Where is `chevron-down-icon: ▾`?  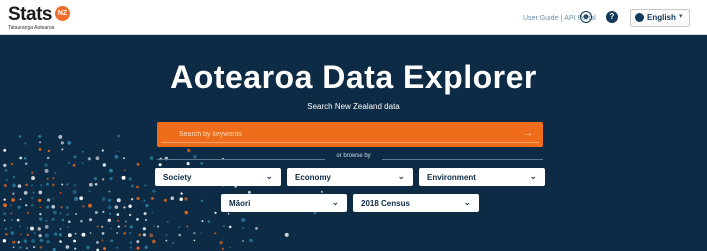 chevron-down-icon: ▾ is located at coordinates (681, 16).